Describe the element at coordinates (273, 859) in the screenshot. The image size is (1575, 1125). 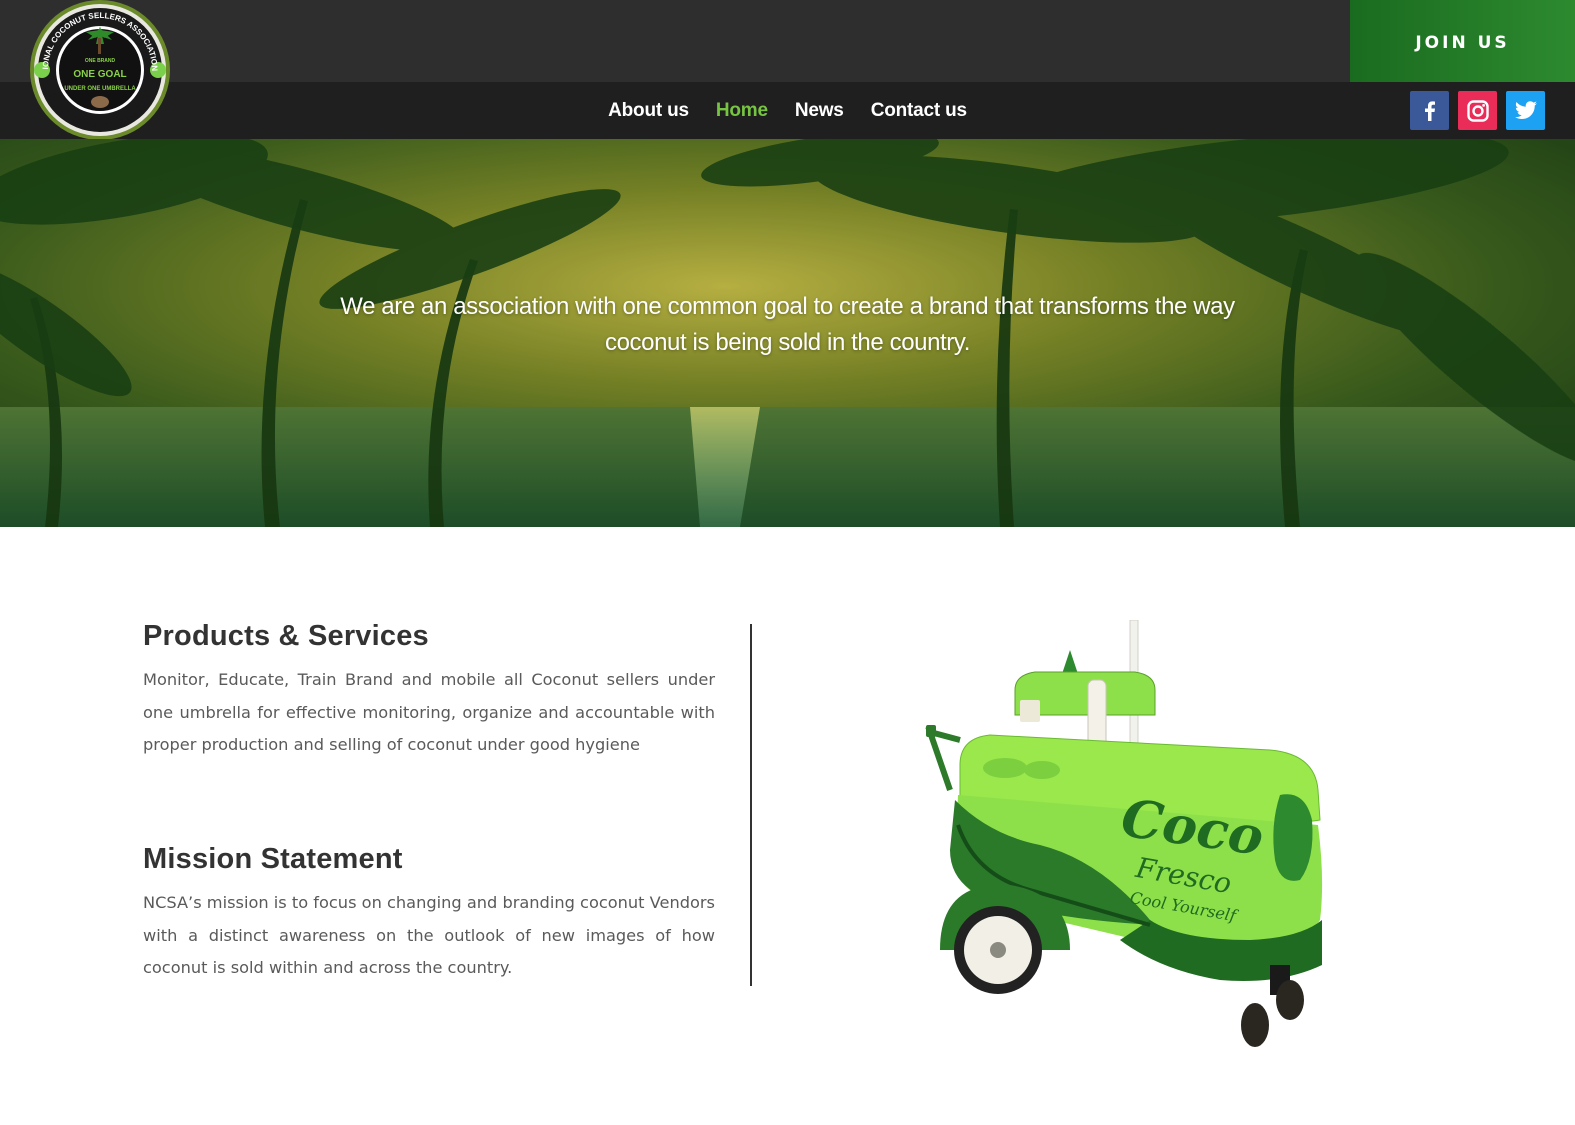
I see `mission-statement-heading: Mission Statement` at that location.